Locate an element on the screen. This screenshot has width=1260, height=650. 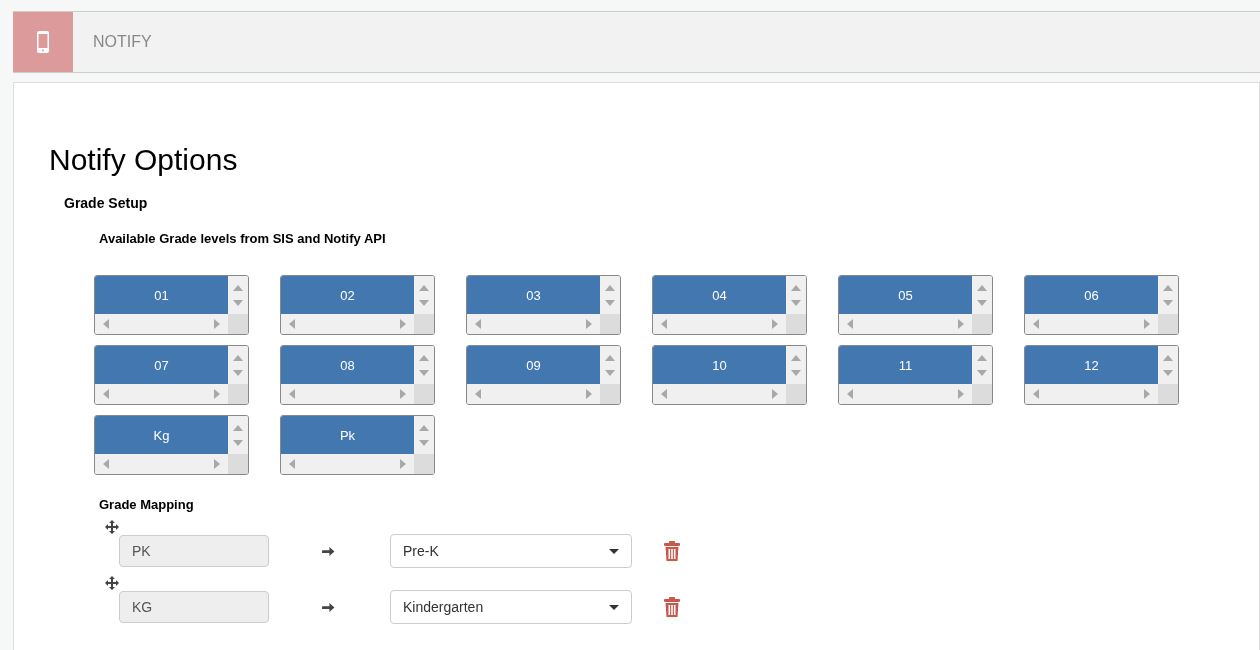
select-value: Kindergarten is located at coordinates (443, 607).